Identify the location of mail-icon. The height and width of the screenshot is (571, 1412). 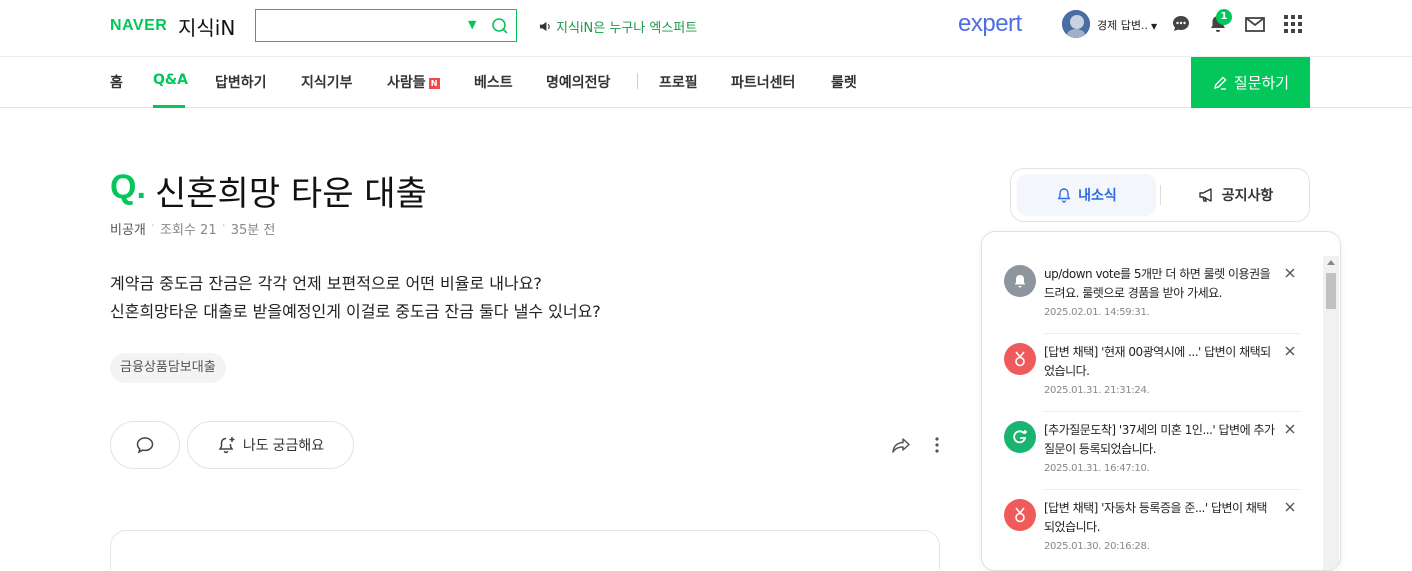
(1255, 24).